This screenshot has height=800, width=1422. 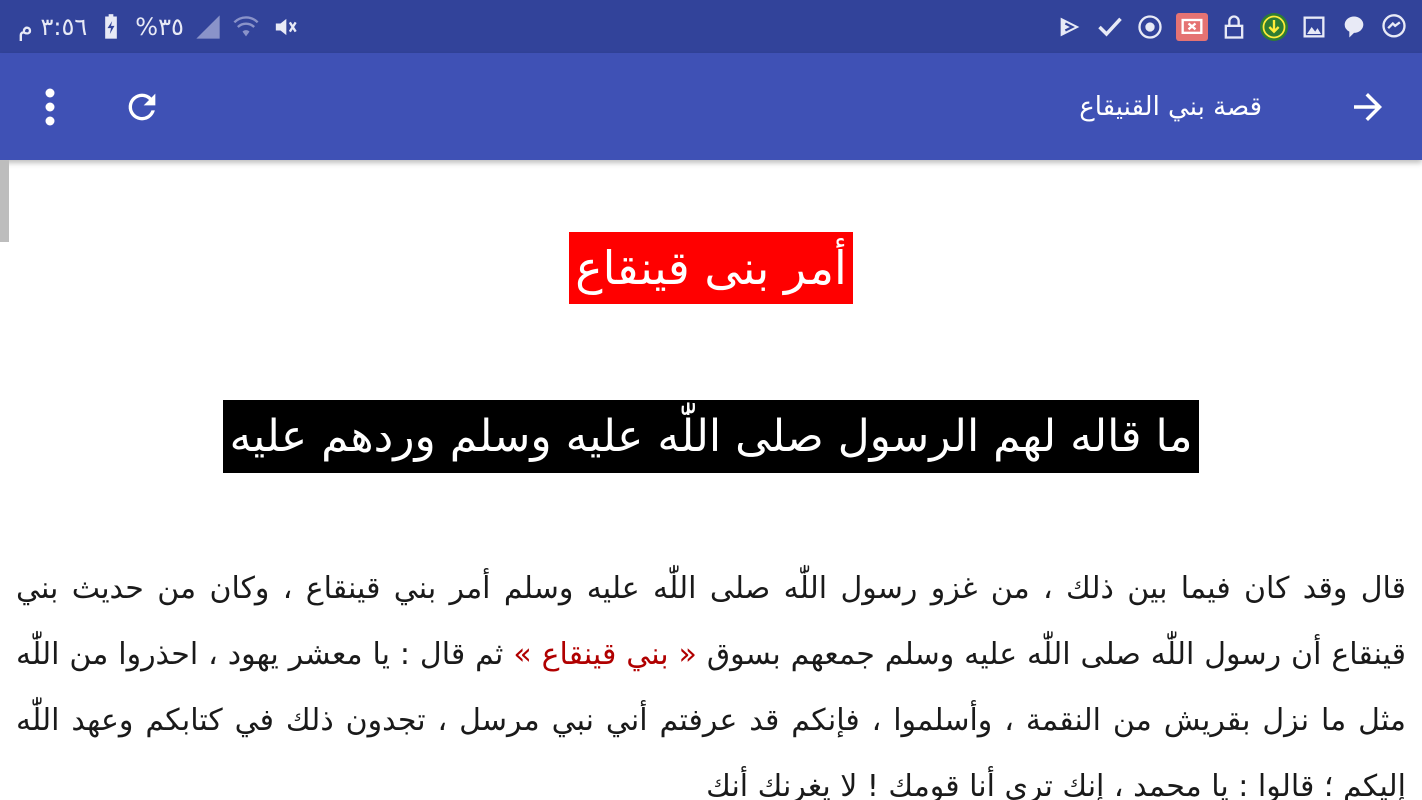 I want to click on highlighted-place-name: « بني قينقاع », so click(x=605, y=654).